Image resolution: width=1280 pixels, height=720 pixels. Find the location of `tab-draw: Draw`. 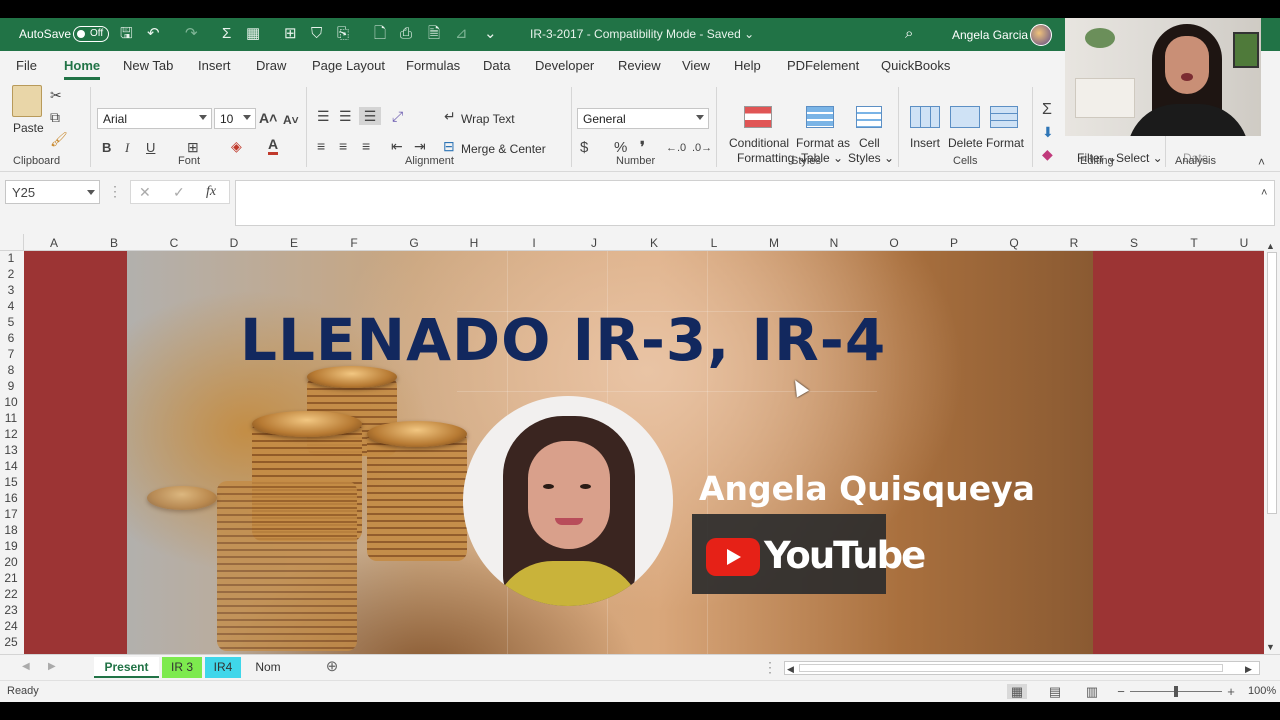

tab-draw: Draw is located at coordinates (271, 65).